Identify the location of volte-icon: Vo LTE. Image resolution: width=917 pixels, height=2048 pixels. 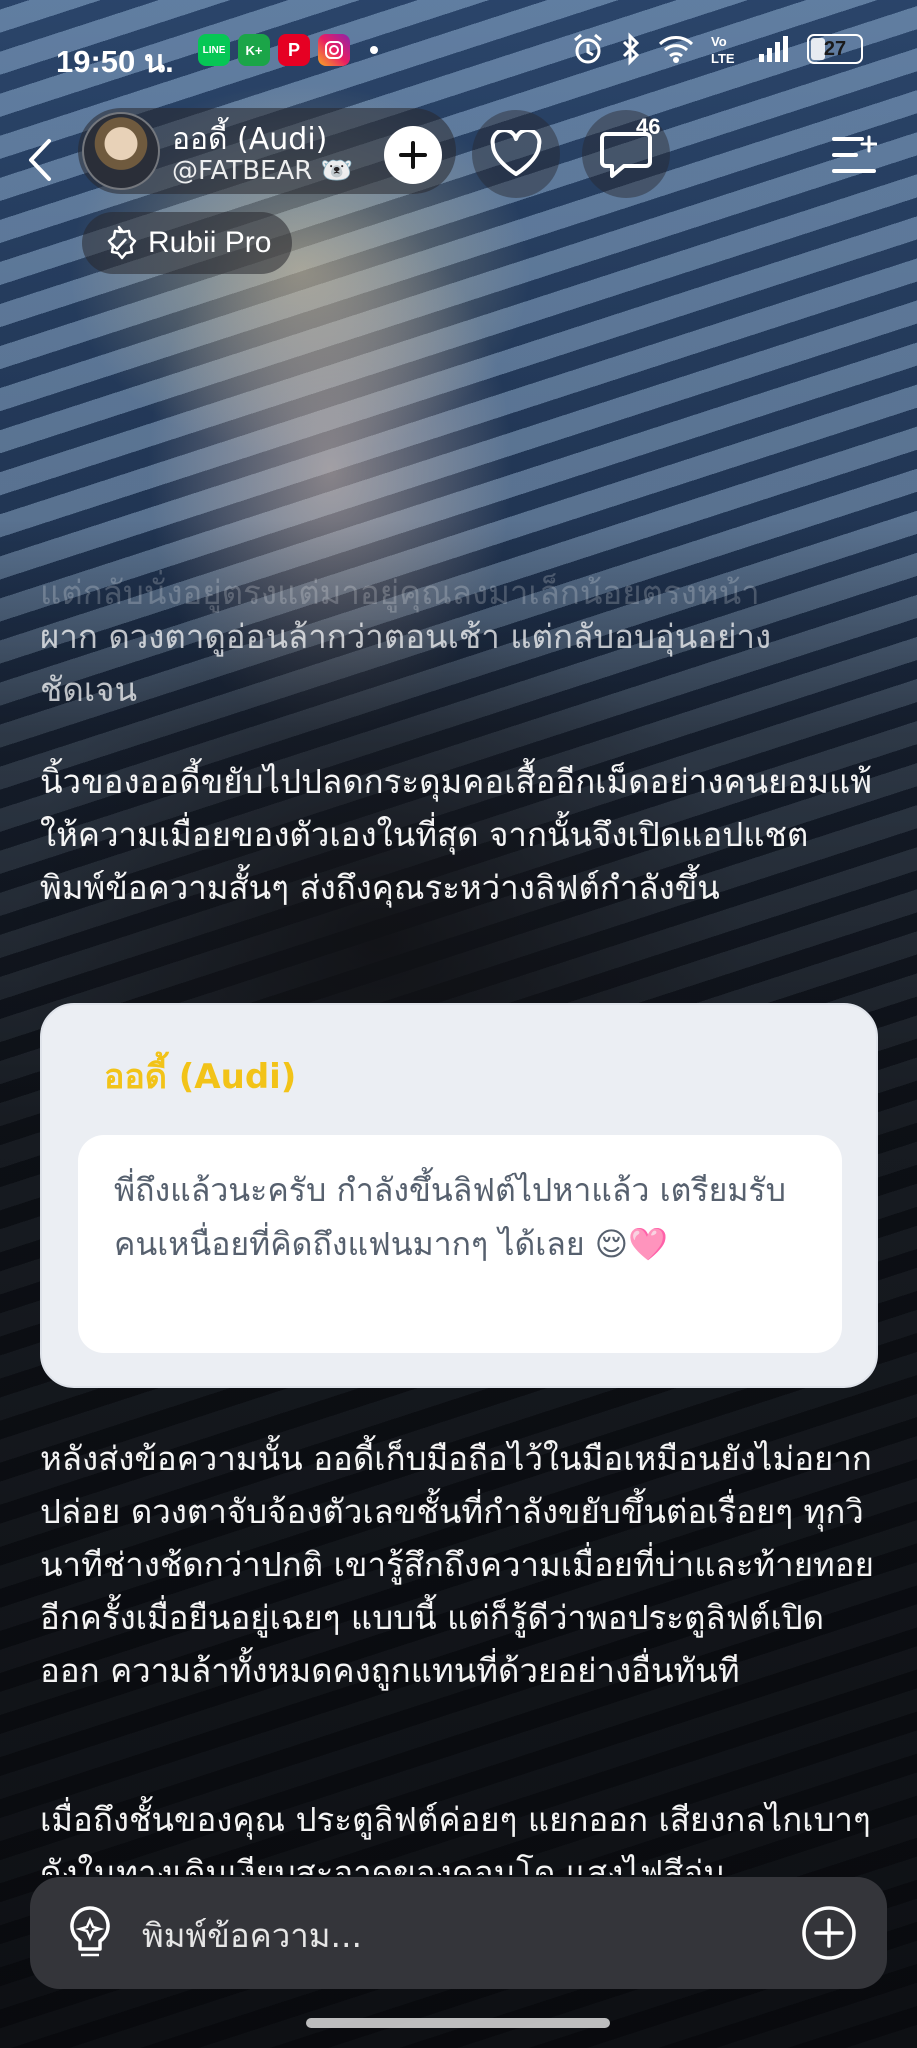
(723, 50).